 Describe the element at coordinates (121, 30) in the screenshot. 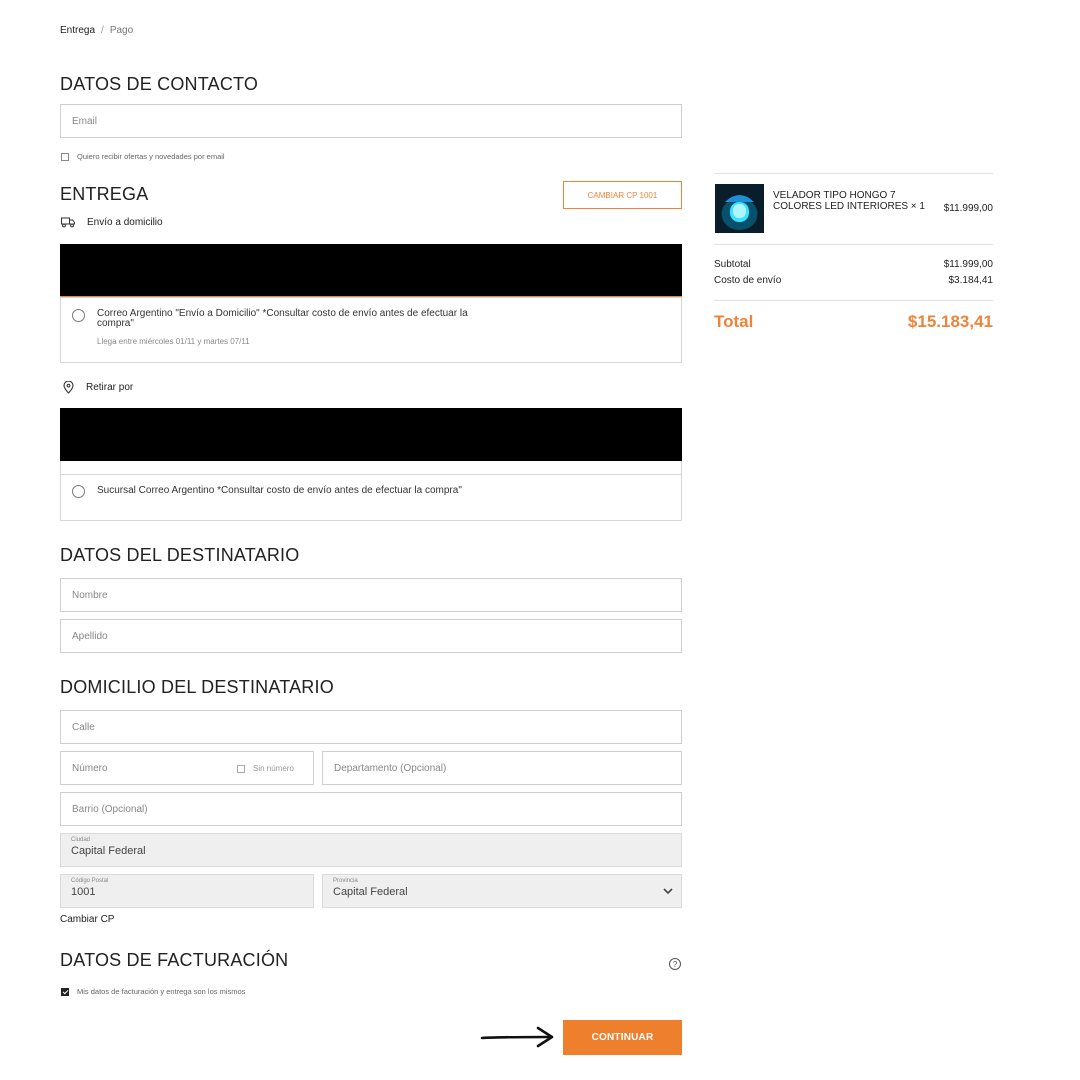

I see `breadcrumb-next: Pago` at that location.